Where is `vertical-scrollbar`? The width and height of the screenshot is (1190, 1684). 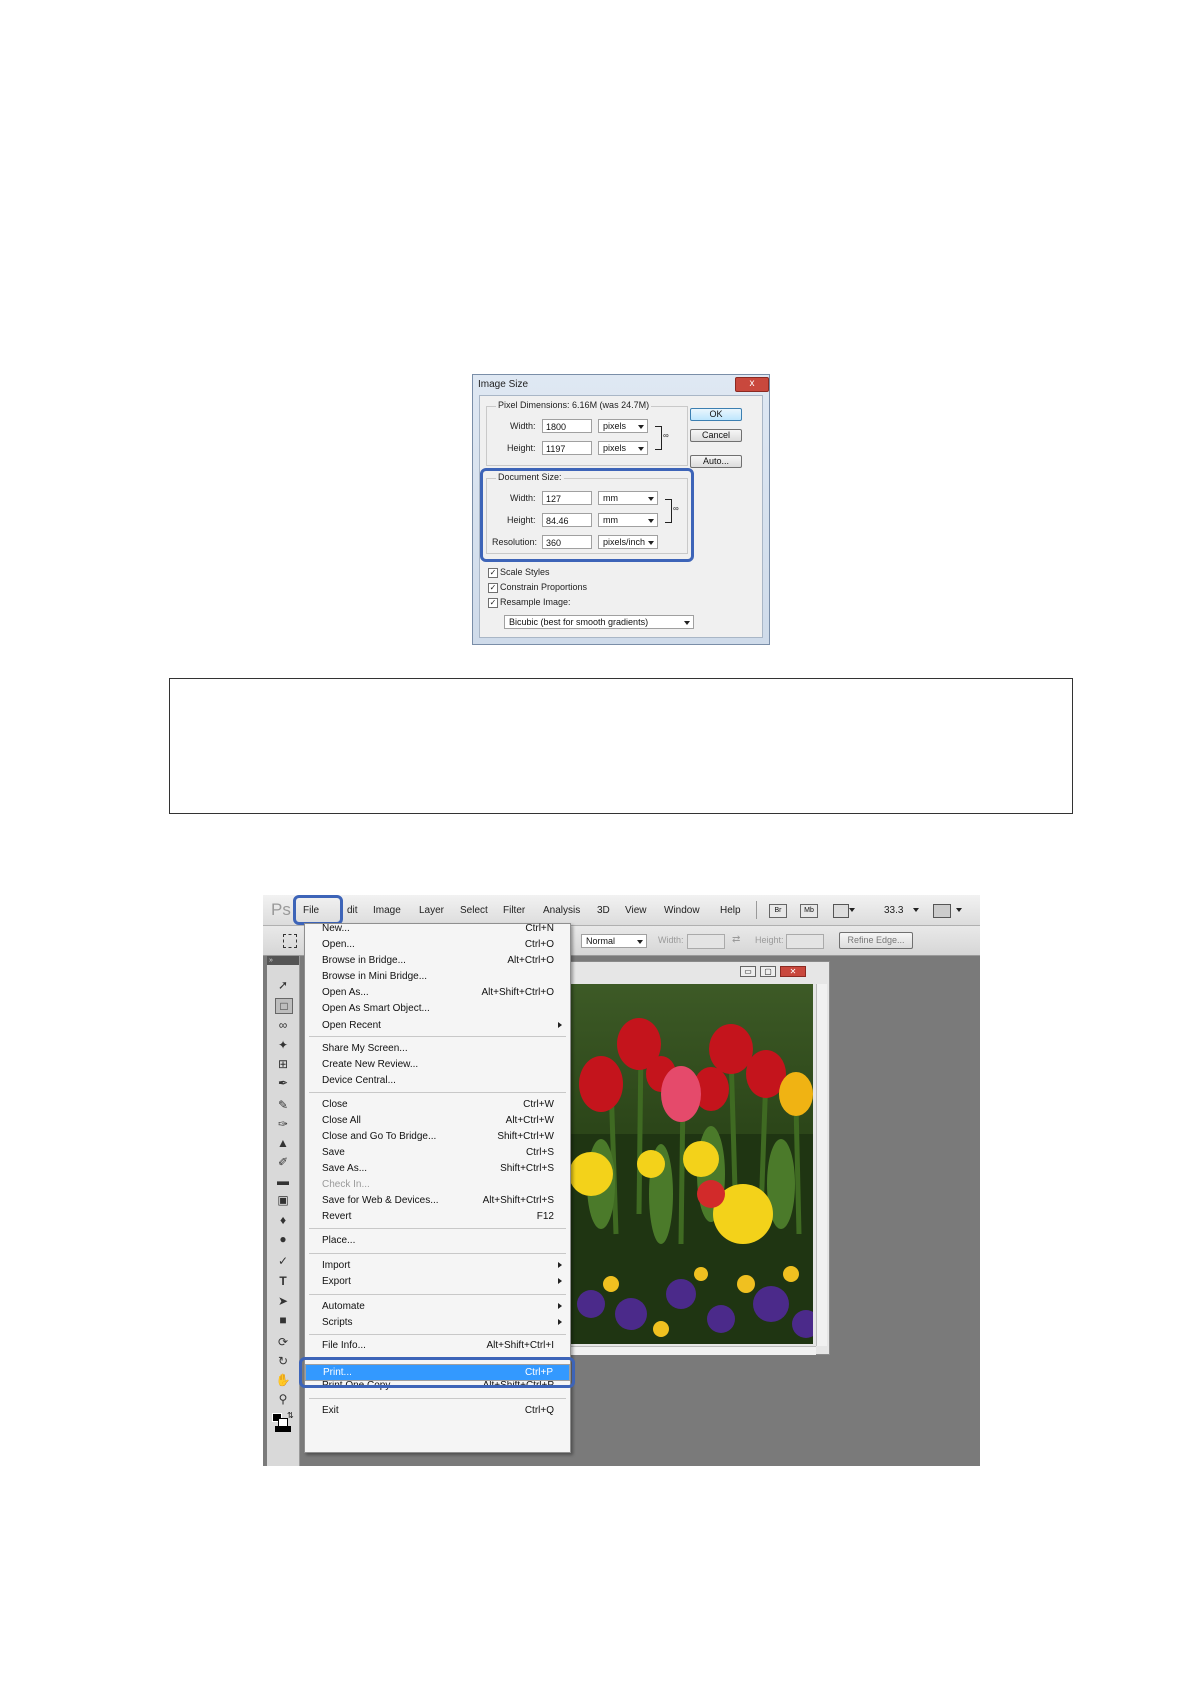 vertical-scrollbar is located at coordinates (821, 1165).